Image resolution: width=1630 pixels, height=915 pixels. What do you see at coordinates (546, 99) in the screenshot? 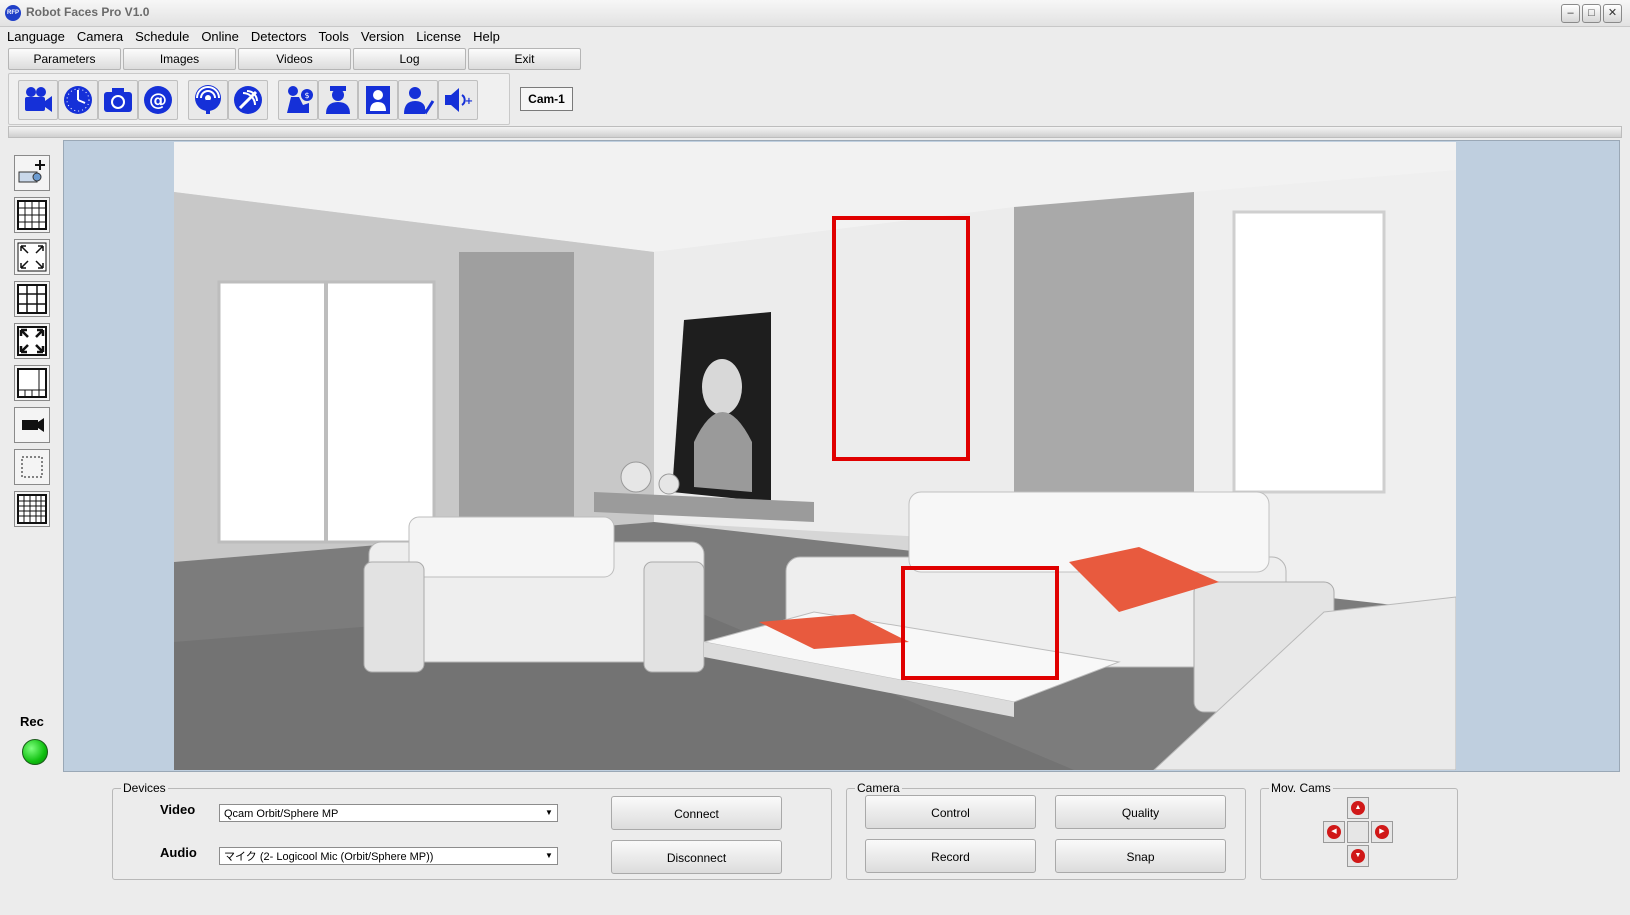
I see `camera-label: Cam-1` at bounding box center [546, 99].